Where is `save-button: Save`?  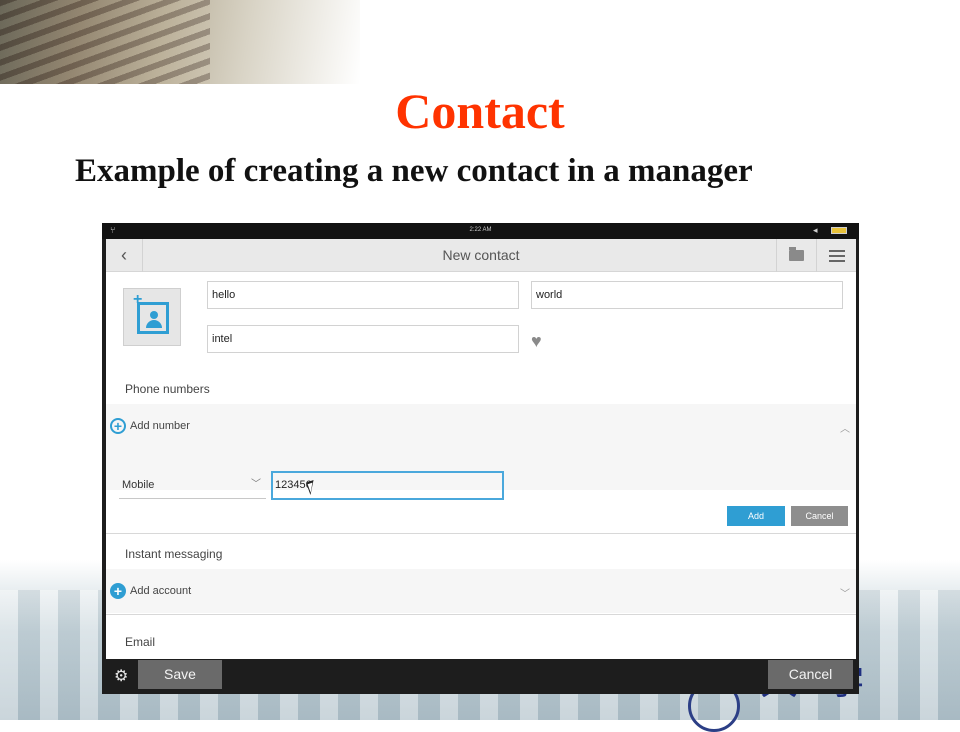
save-button: Save is located at coordinates (180, 674).